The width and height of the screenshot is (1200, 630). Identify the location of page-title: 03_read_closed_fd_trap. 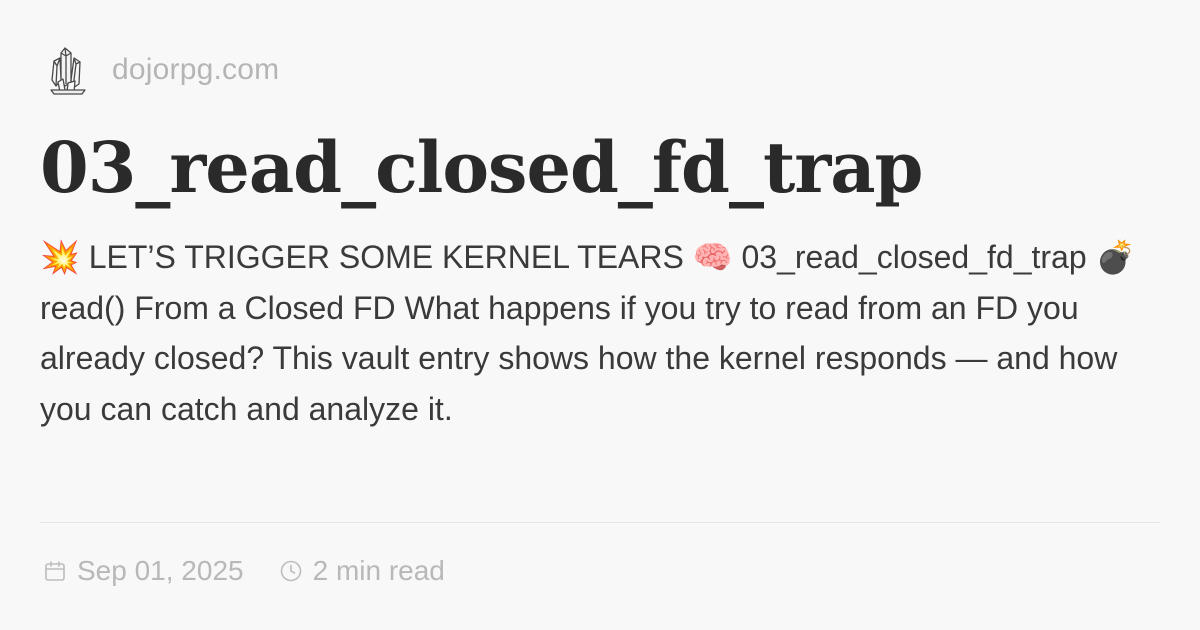
(481, 167).